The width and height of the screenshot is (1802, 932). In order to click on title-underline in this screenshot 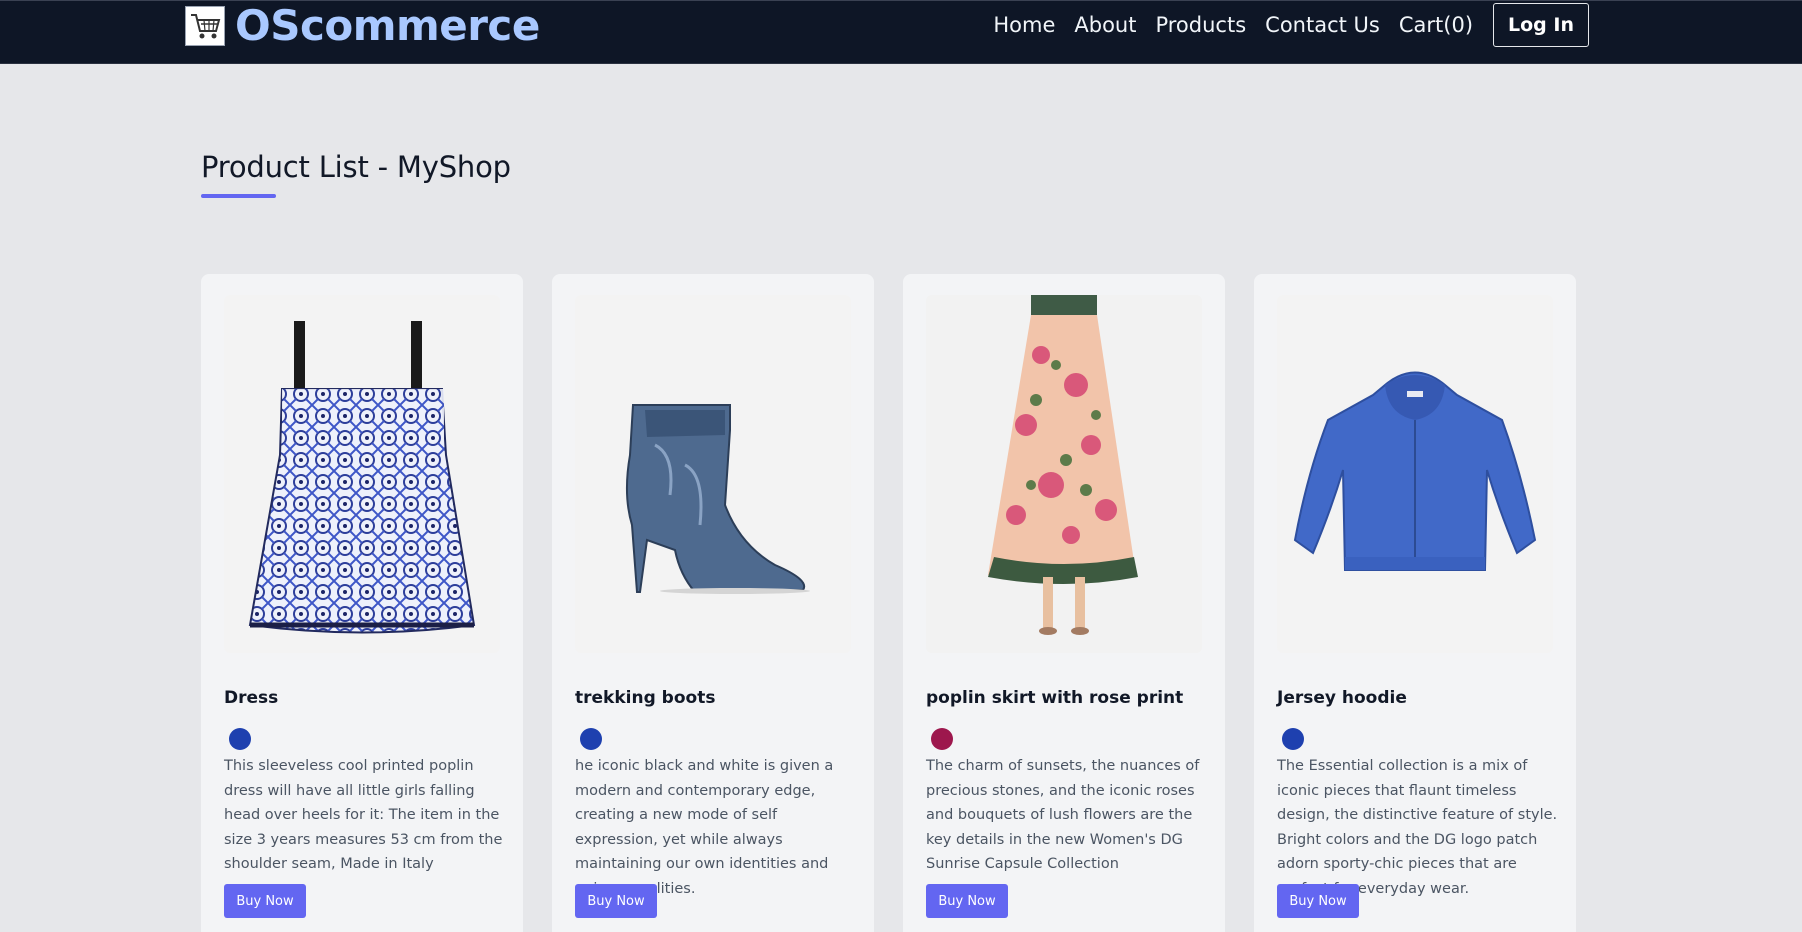, I will do `click(238, 196)`.